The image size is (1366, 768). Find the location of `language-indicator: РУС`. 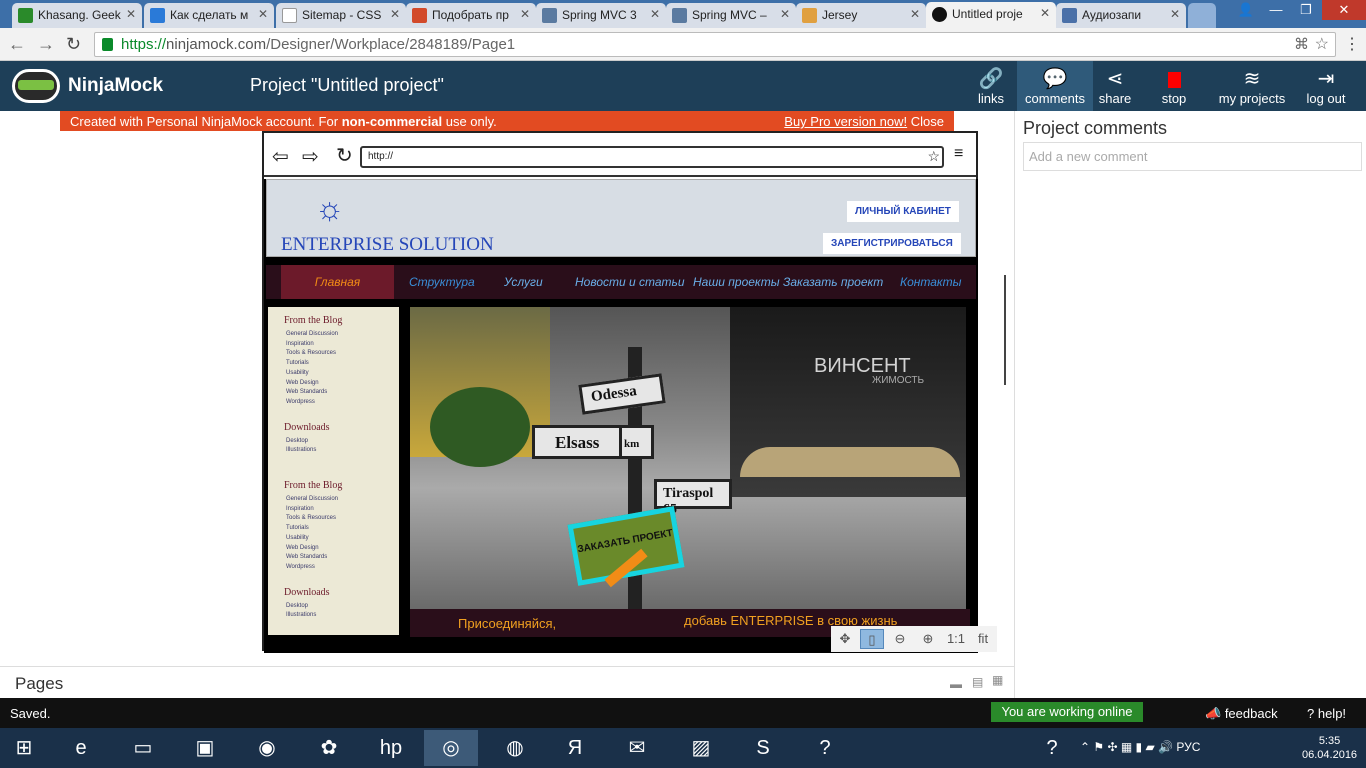

language-indicator: РУС is located at coordinates (1188, 747).